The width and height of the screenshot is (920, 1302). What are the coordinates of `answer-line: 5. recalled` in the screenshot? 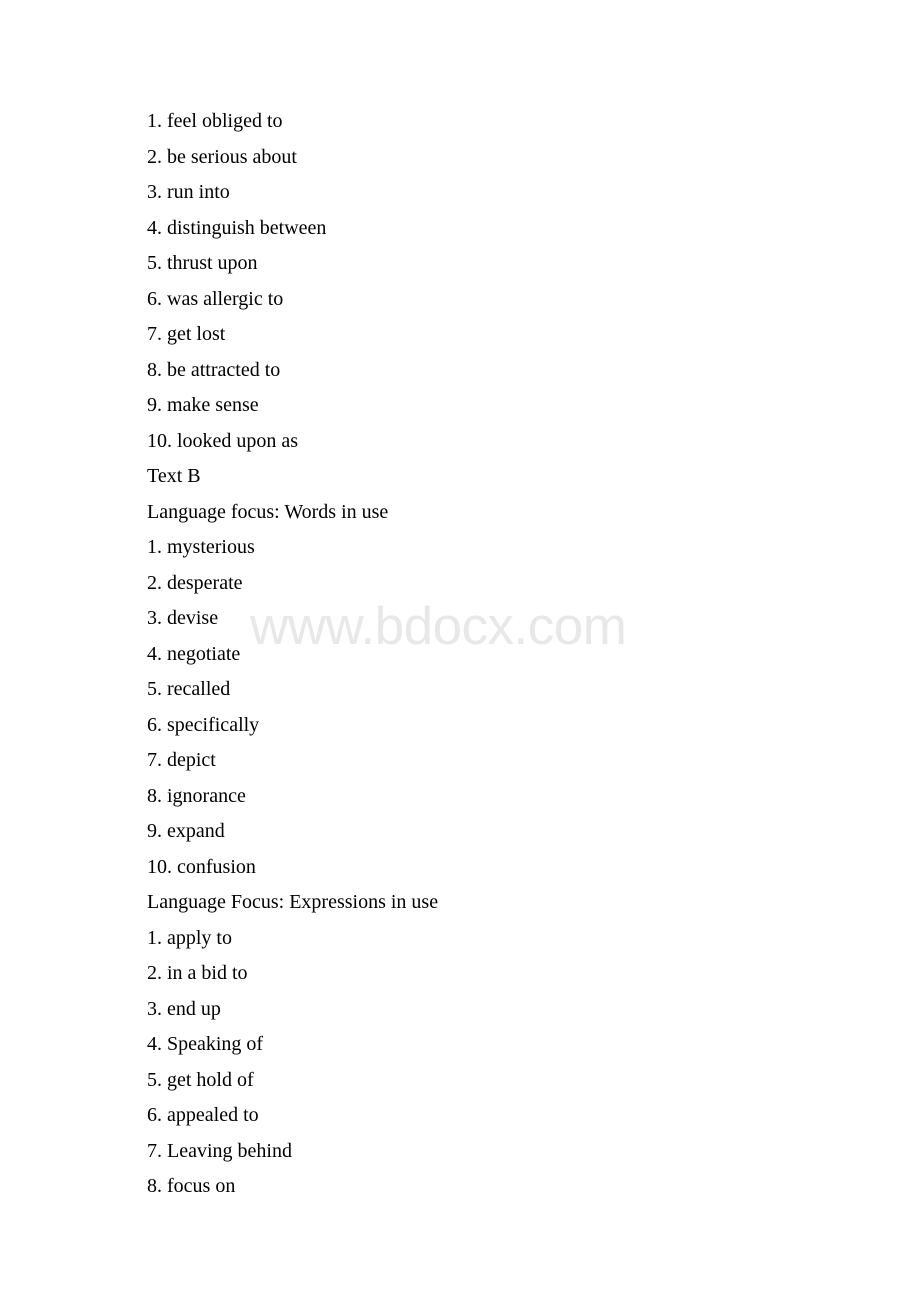 It's located at (189, 689).